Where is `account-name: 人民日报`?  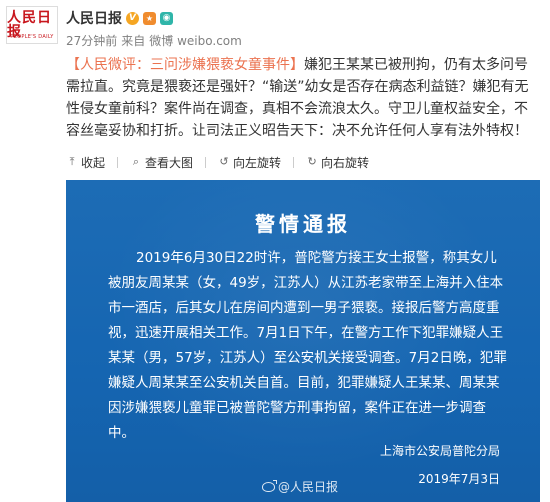 account-name: 人民日报 is located at coordinates (94, 18).